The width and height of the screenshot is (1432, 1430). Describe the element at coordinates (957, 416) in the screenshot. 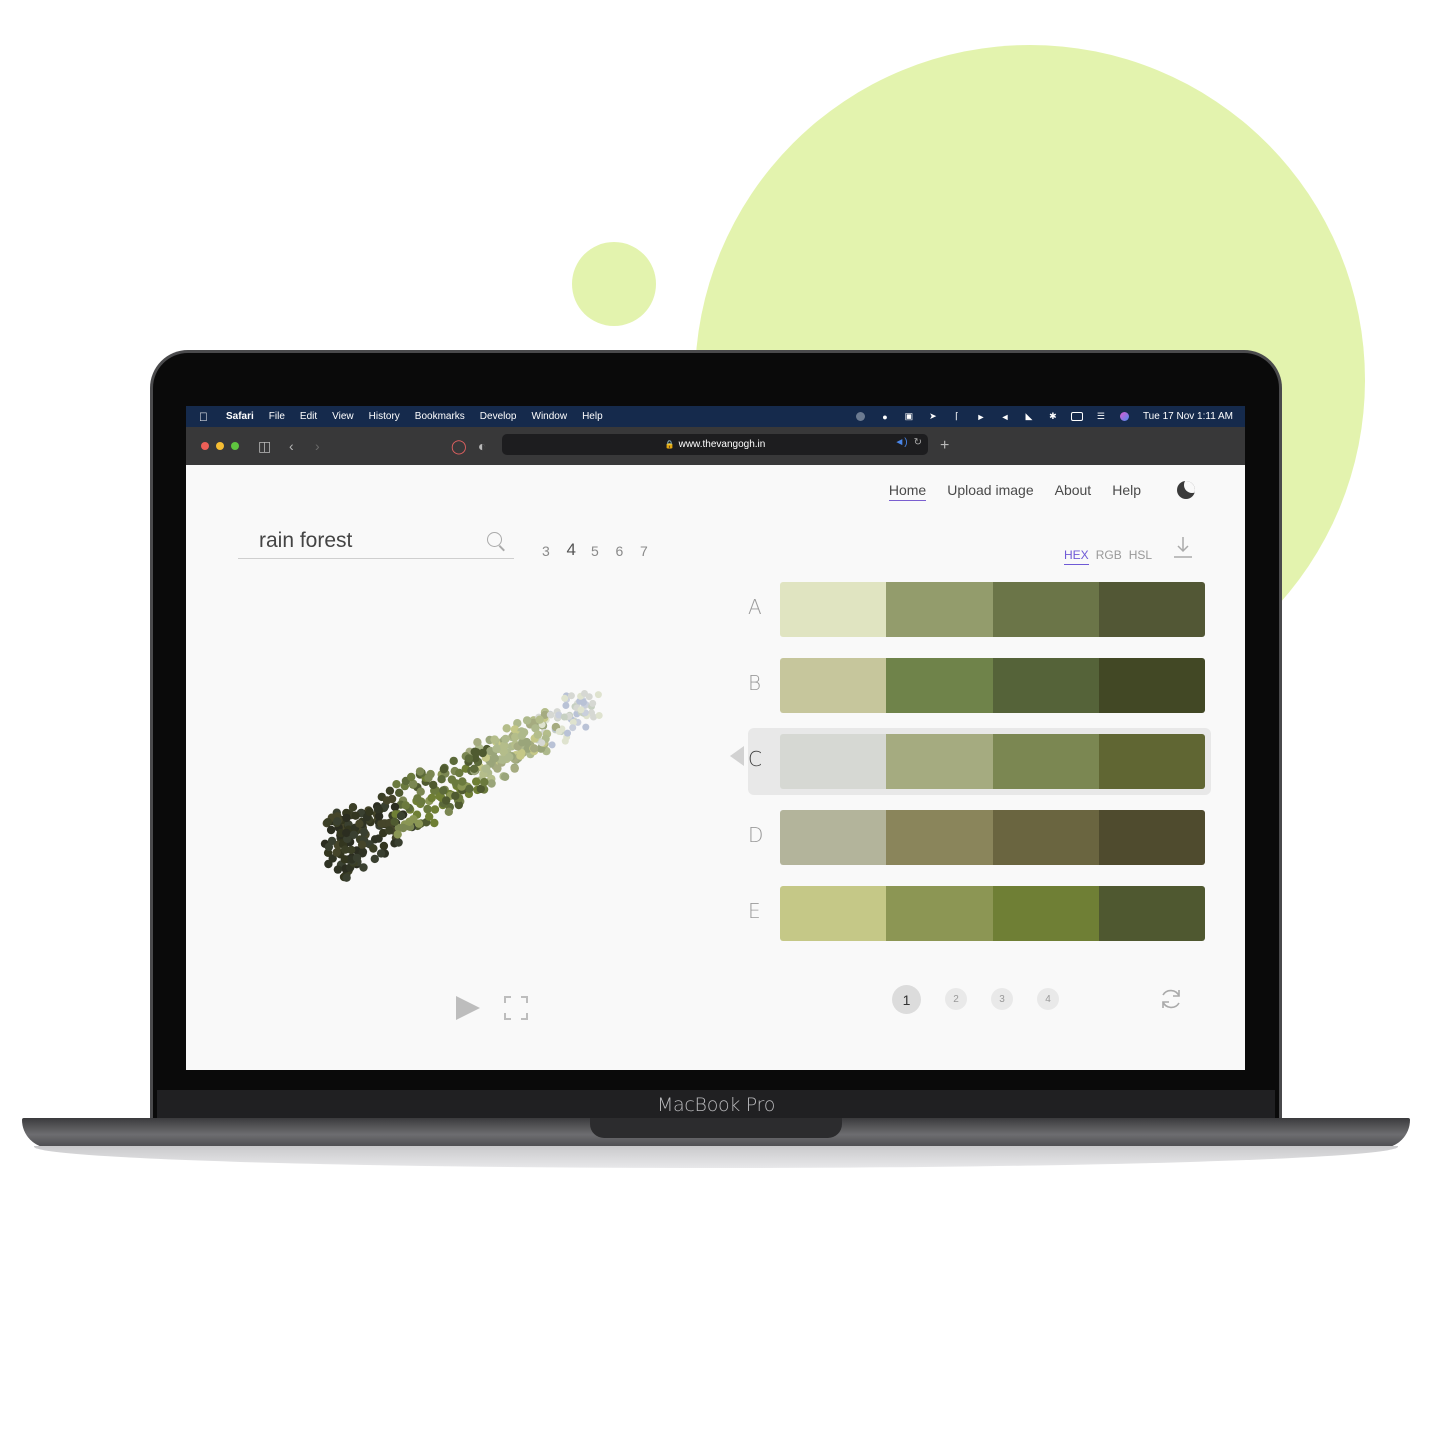

I see `paperclip-icon: ⌈` at that location.